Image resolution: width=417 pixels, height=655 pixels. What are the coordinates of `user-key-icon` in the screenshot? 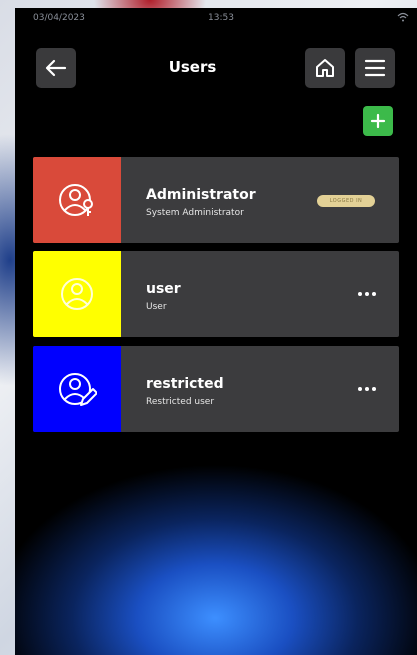 It's located at (76, 200).